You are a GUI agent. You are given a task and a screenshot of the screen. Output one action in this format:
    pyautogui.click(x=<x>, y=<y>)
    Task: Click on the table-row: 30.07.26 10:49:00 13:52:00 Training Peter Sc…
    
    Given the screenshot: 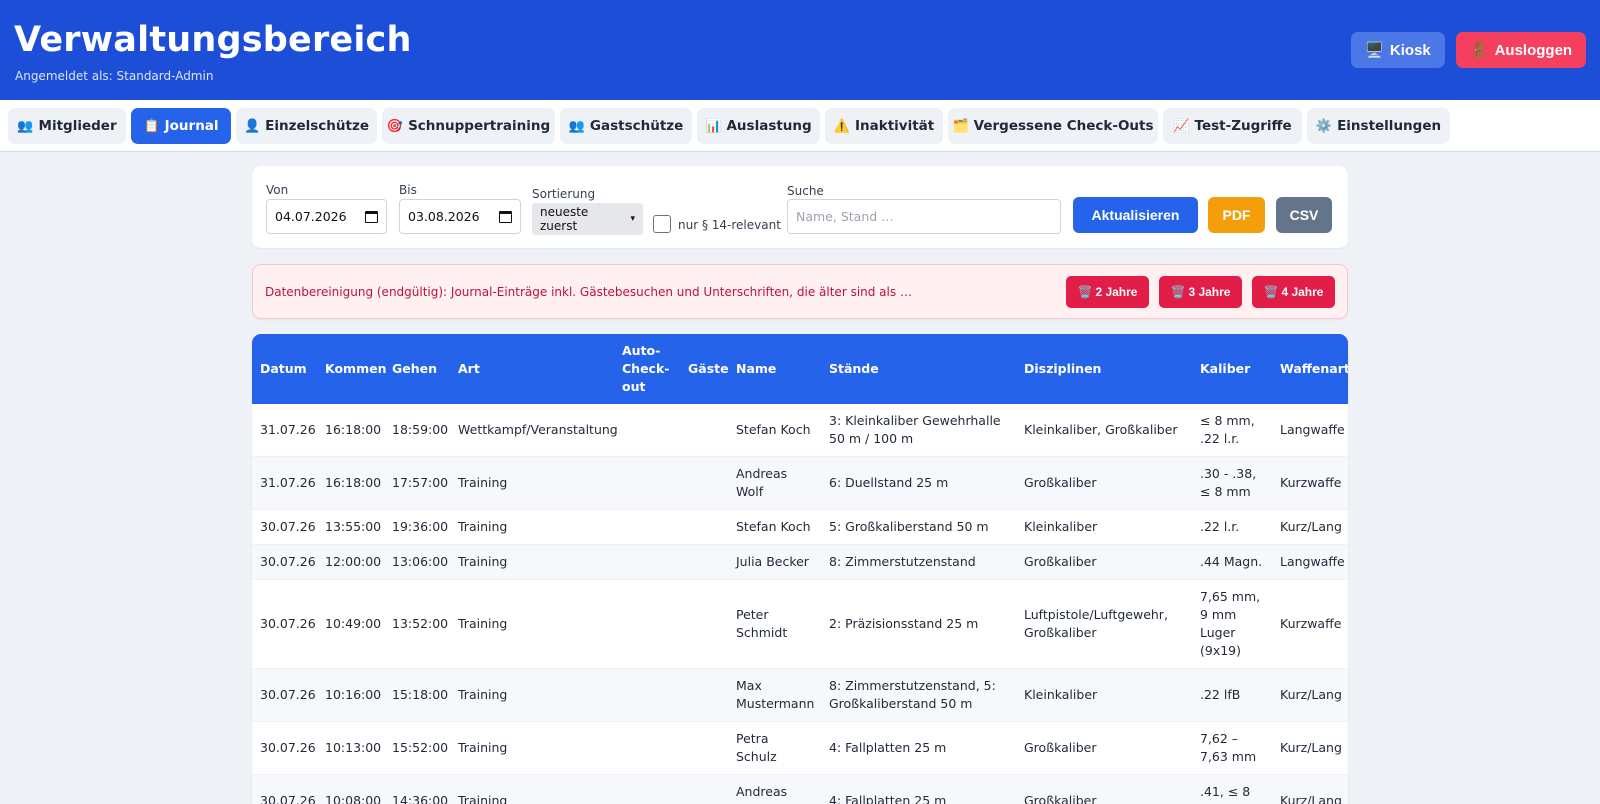 What is the action you would take?
    pyautogui.click(x=800, y=624)
    